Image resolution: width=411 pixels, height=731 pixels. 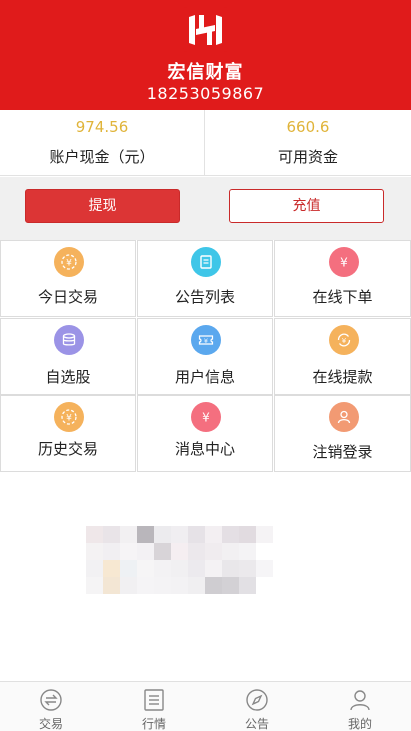 I want to click on list-icon, so click(x=154, y=700).